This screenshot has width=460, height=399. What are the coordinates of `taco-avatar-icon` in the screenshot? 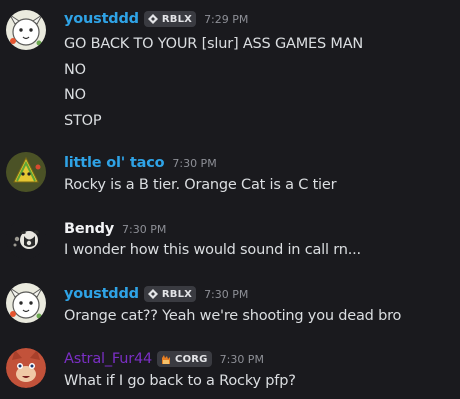 It's located at (26, 172).